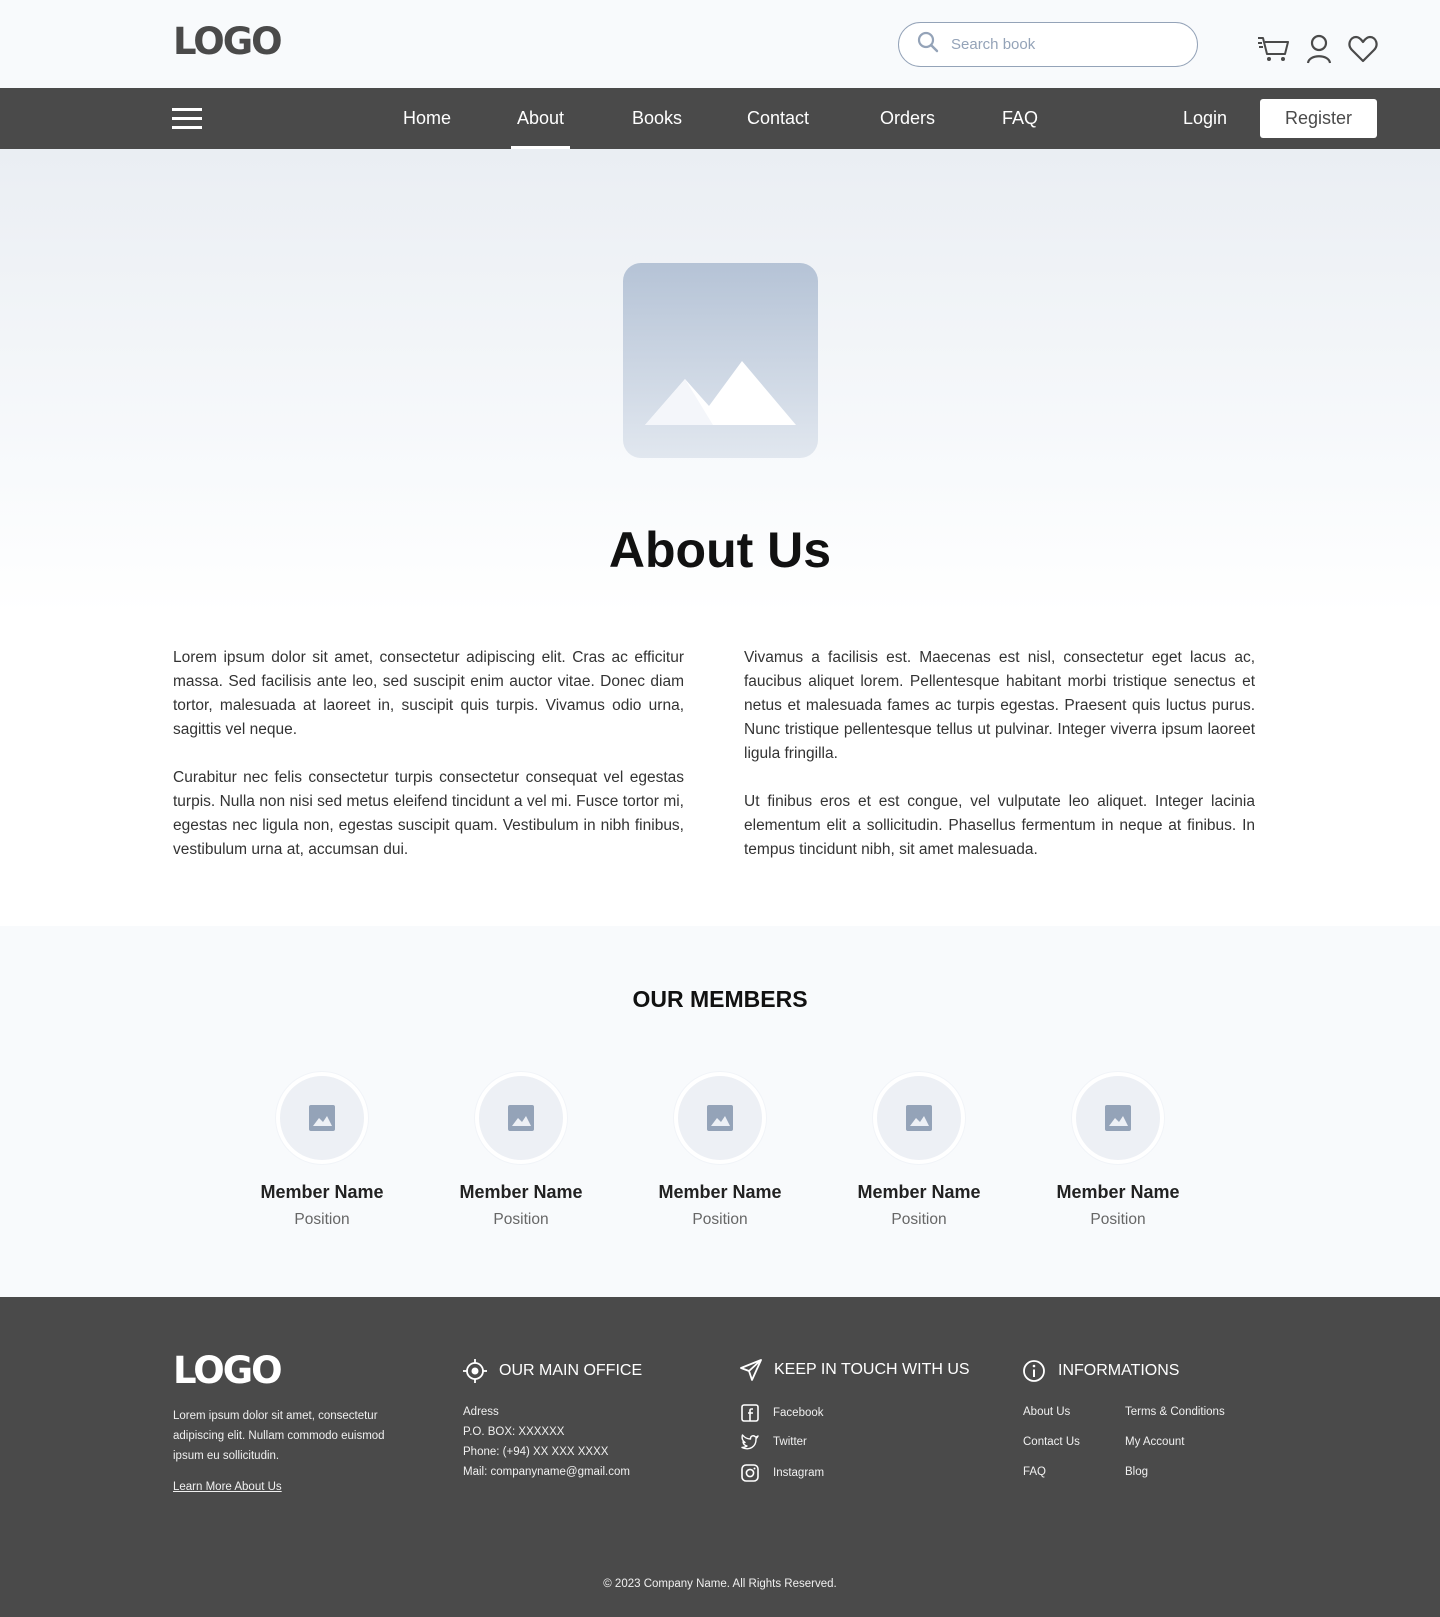  What do you see at coordinates (1119, 1370) in the screenshot?
I see `info-heading-label: INFORMATIONS` at bounding box center [1119, 1370].